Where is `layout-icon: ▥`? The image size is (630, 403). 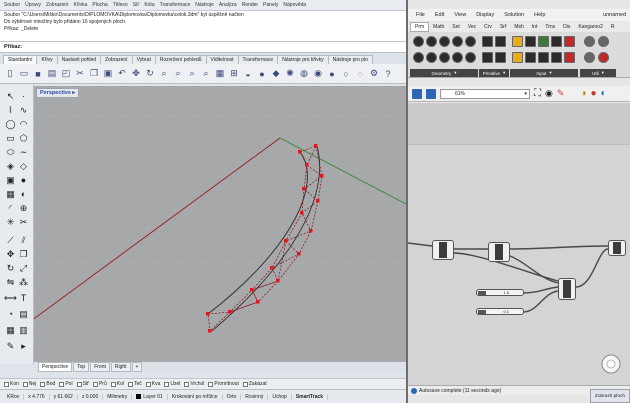 layout-icon: ▥ is located at coordinates (23, 330).